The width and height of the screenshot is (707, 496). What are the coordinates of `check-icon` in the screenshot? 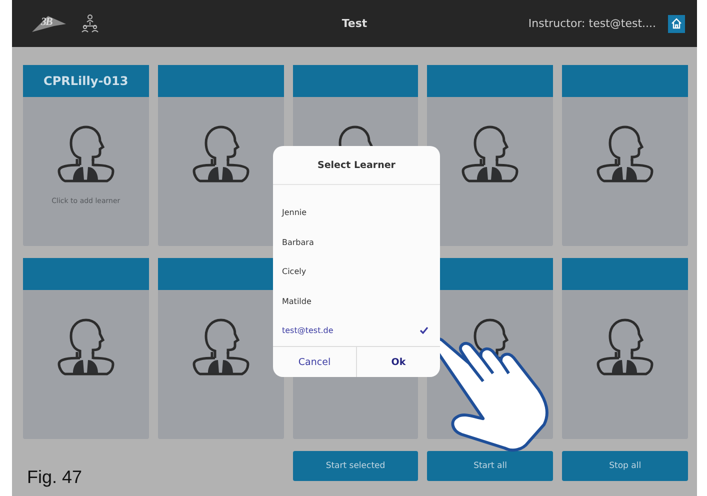 It's located at (424, 330).